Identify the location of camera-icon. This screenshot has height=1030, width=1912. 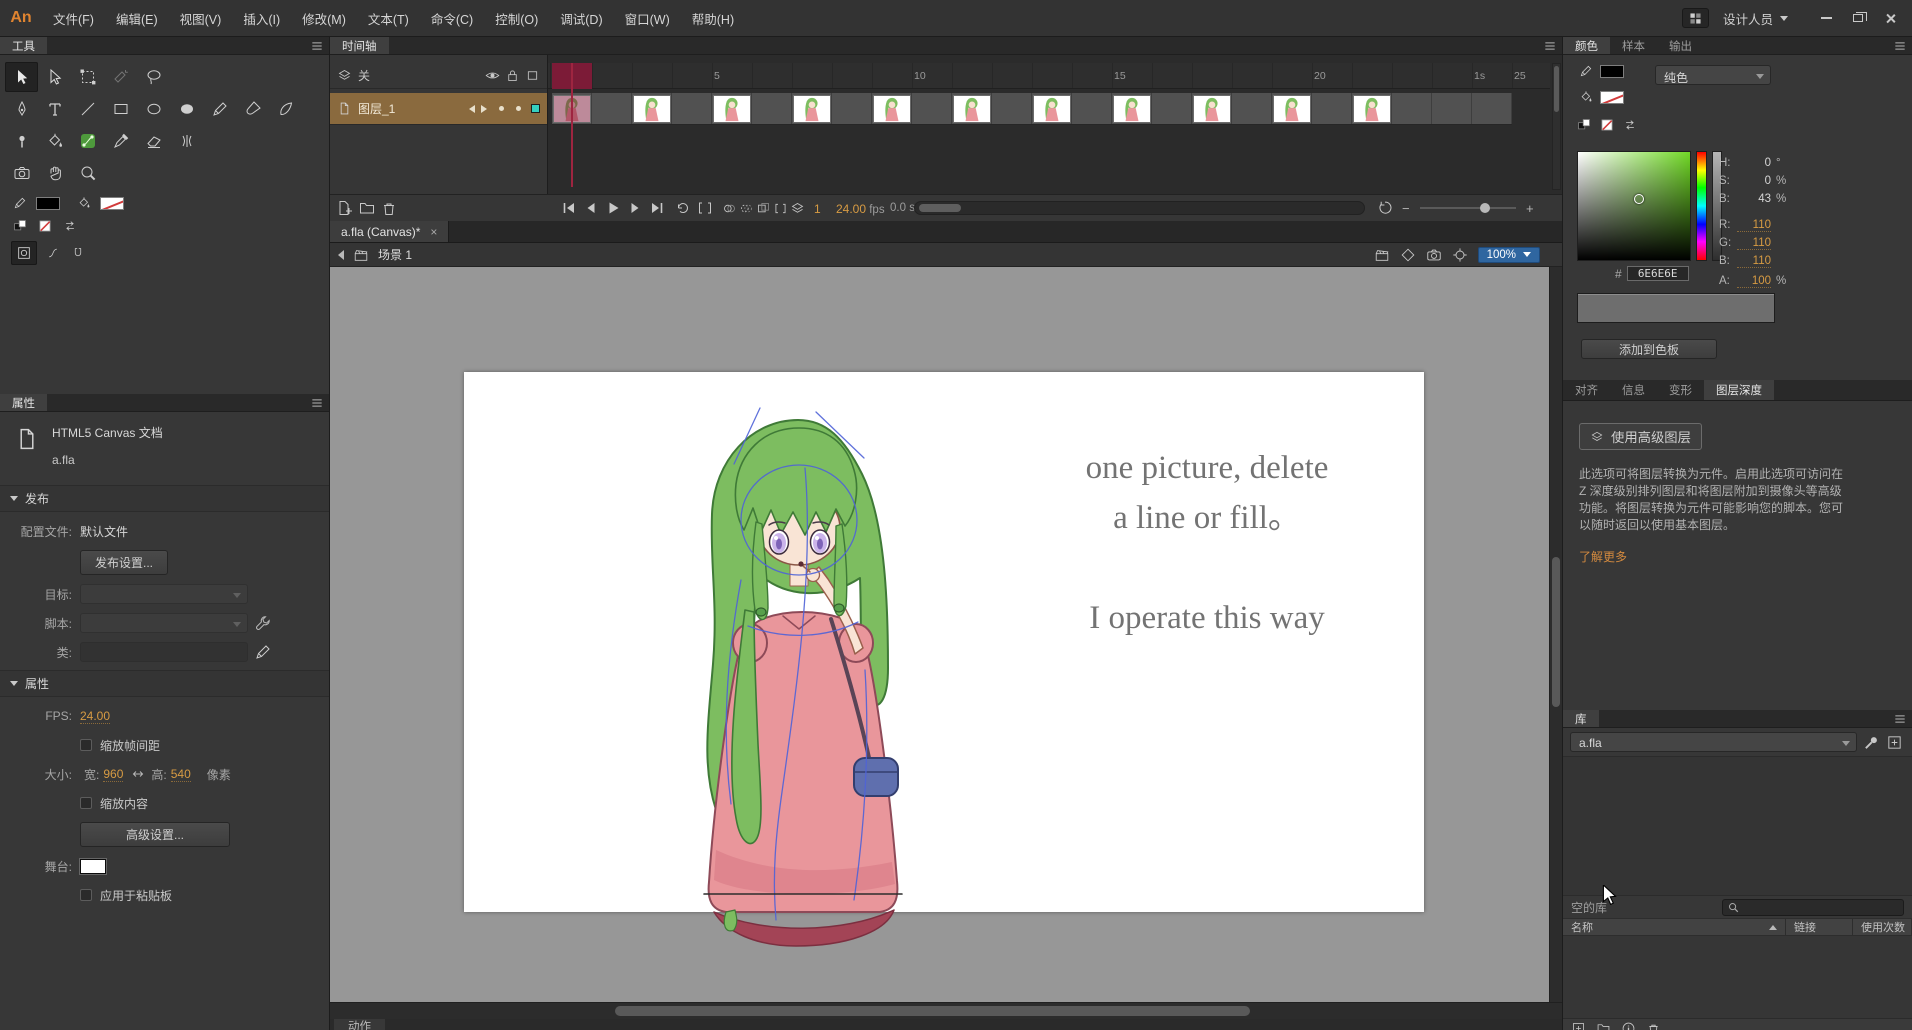
(1434, 255).